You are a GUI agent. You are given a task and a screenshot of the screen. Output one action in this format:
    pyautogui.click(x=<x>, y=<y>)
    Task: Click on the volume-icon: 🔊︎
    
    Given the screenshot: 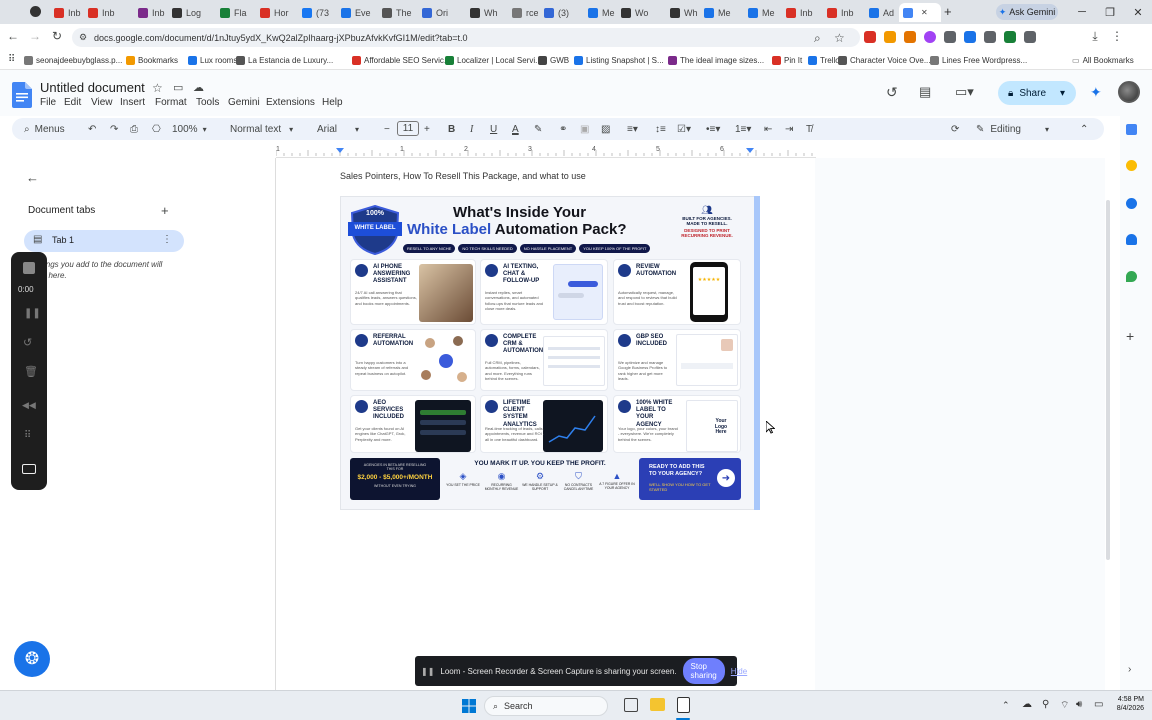 What is the action you would take?
    pyautogui.click(x=1079, y=704)
    